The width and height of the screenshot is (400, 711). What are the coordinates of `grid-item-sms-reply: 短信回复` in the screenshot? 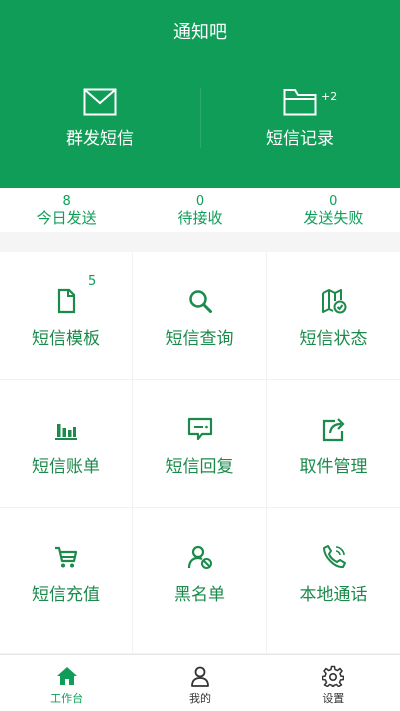 It's located at (200, 444).